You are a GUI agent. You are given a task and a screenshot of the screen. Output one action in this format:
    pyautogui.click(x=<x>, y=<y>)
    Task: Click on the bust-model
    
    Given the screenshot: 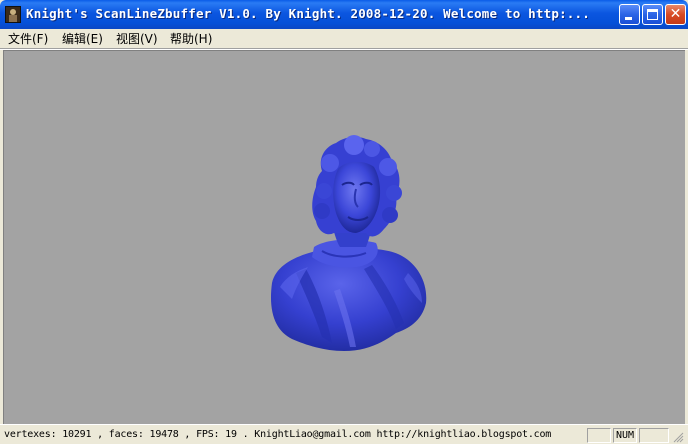 What is the action you would take?
    pyautogui.click(x=348, y=243)
    